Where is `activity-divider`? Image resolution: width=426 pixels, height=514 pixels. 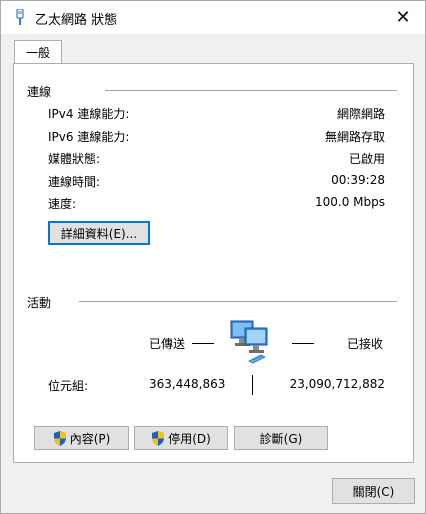 activity-divider is located at coordinates (238, 301).